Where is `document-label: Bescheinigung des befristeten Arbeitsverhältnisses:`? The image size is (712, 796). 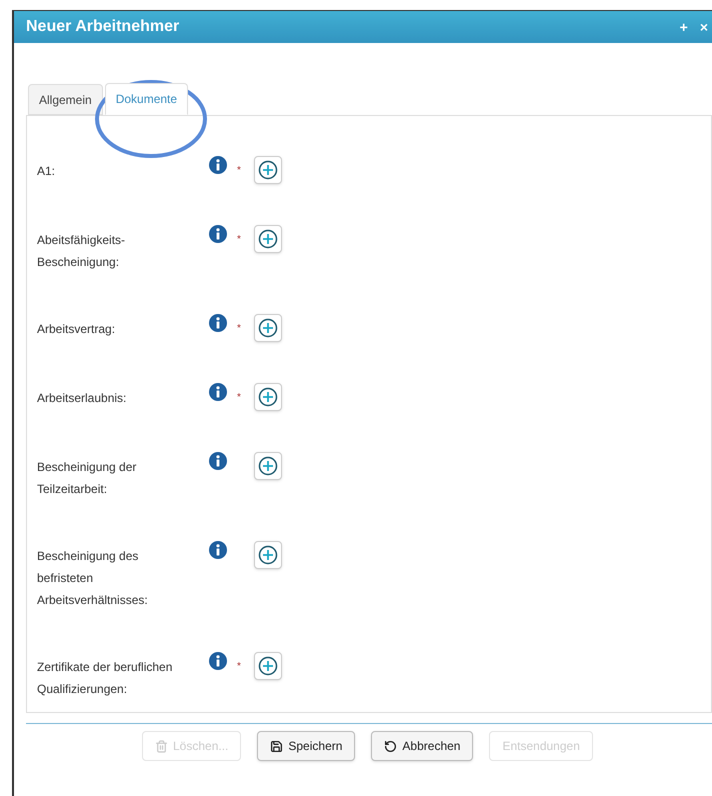
document-label: Bescheinigung des befristeten Arbeitsverhältnisses: is located at coordinates (93, 578).